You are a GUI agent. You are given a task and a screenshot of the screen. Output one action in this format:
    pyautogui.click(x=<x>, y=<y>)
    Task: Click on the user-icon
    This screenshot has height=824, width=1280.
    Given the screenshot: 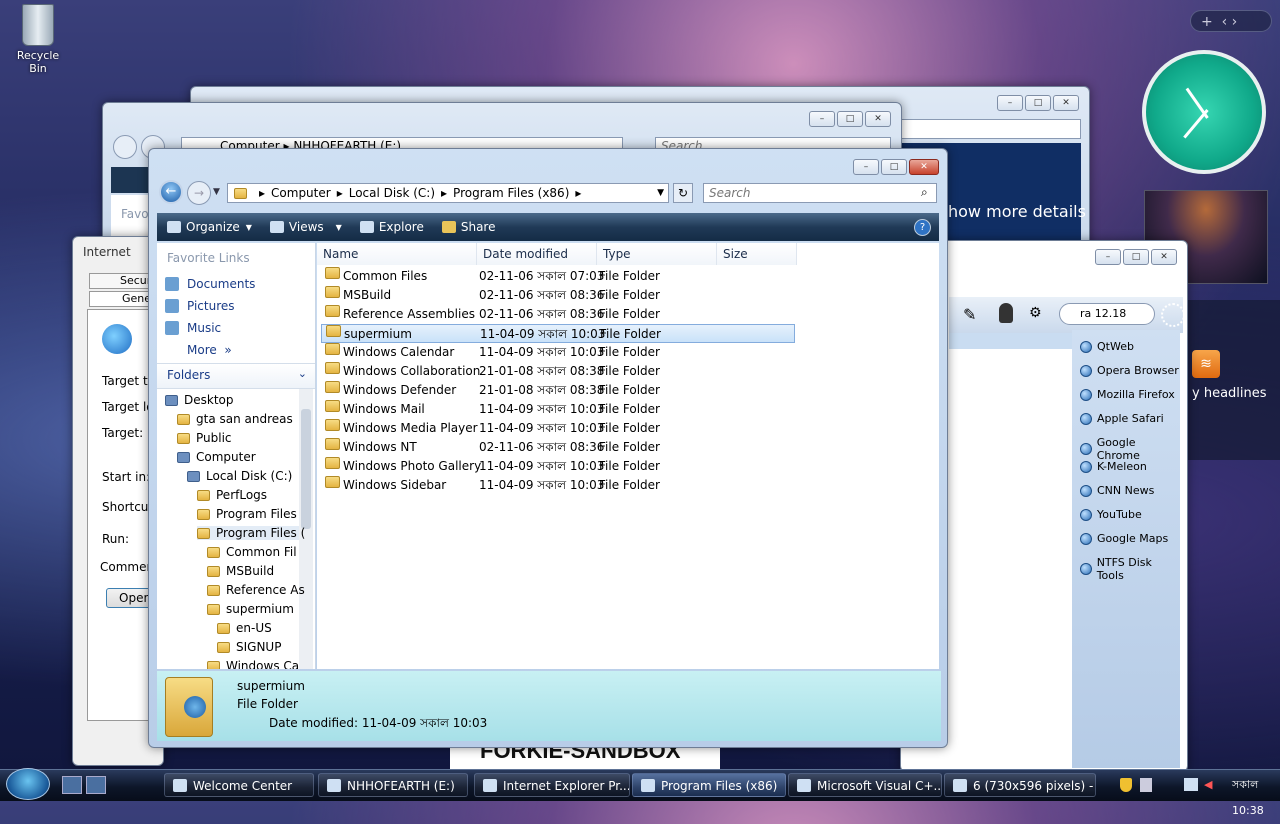 What is the action you would take?
    pyautogui.click(x=1006, y=313)
    